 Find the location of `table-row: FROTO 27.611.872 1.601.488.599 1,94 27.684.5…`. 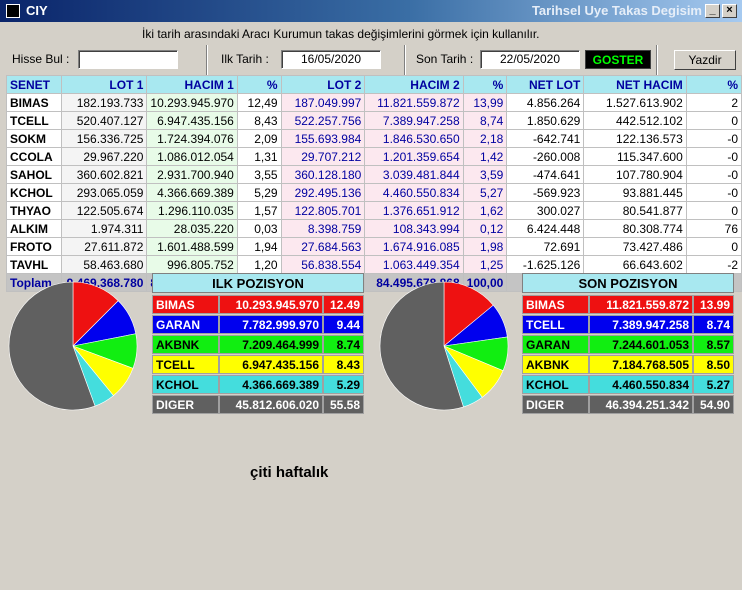

table-row: FROTO 27.611.872 1.601.488.599 1,94 27.684.5… is located at coordinates (374, 246).